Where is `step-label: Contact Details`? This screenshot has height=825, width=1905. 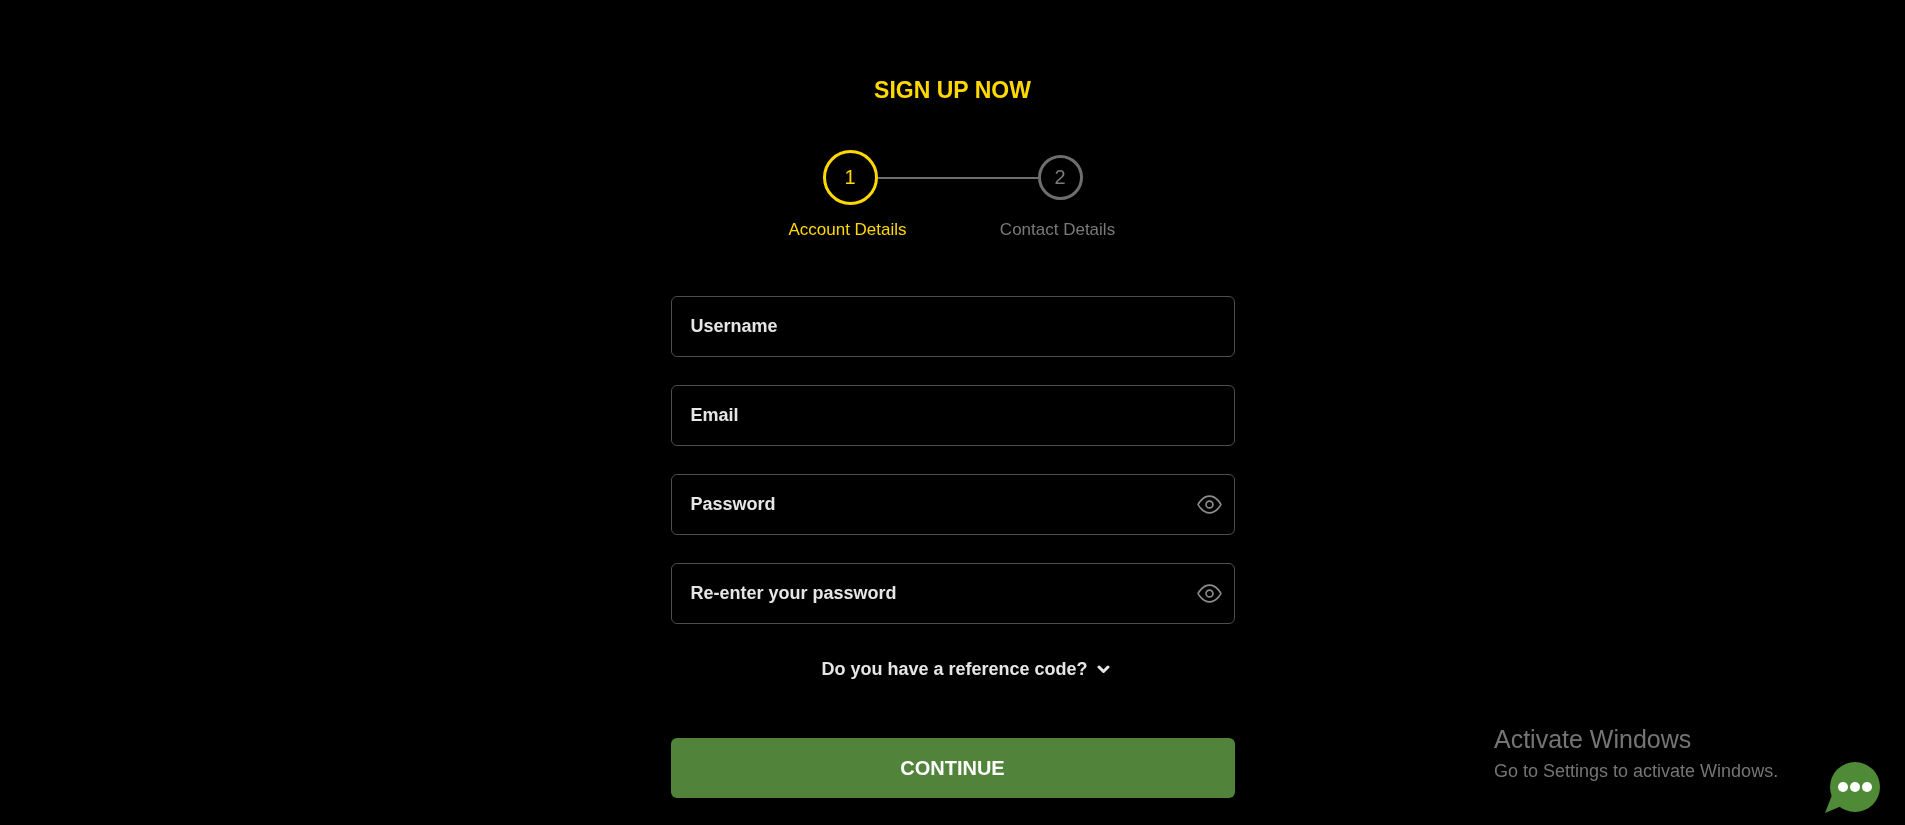
step-label: Contact Details is located at coordinates (1057, 230).